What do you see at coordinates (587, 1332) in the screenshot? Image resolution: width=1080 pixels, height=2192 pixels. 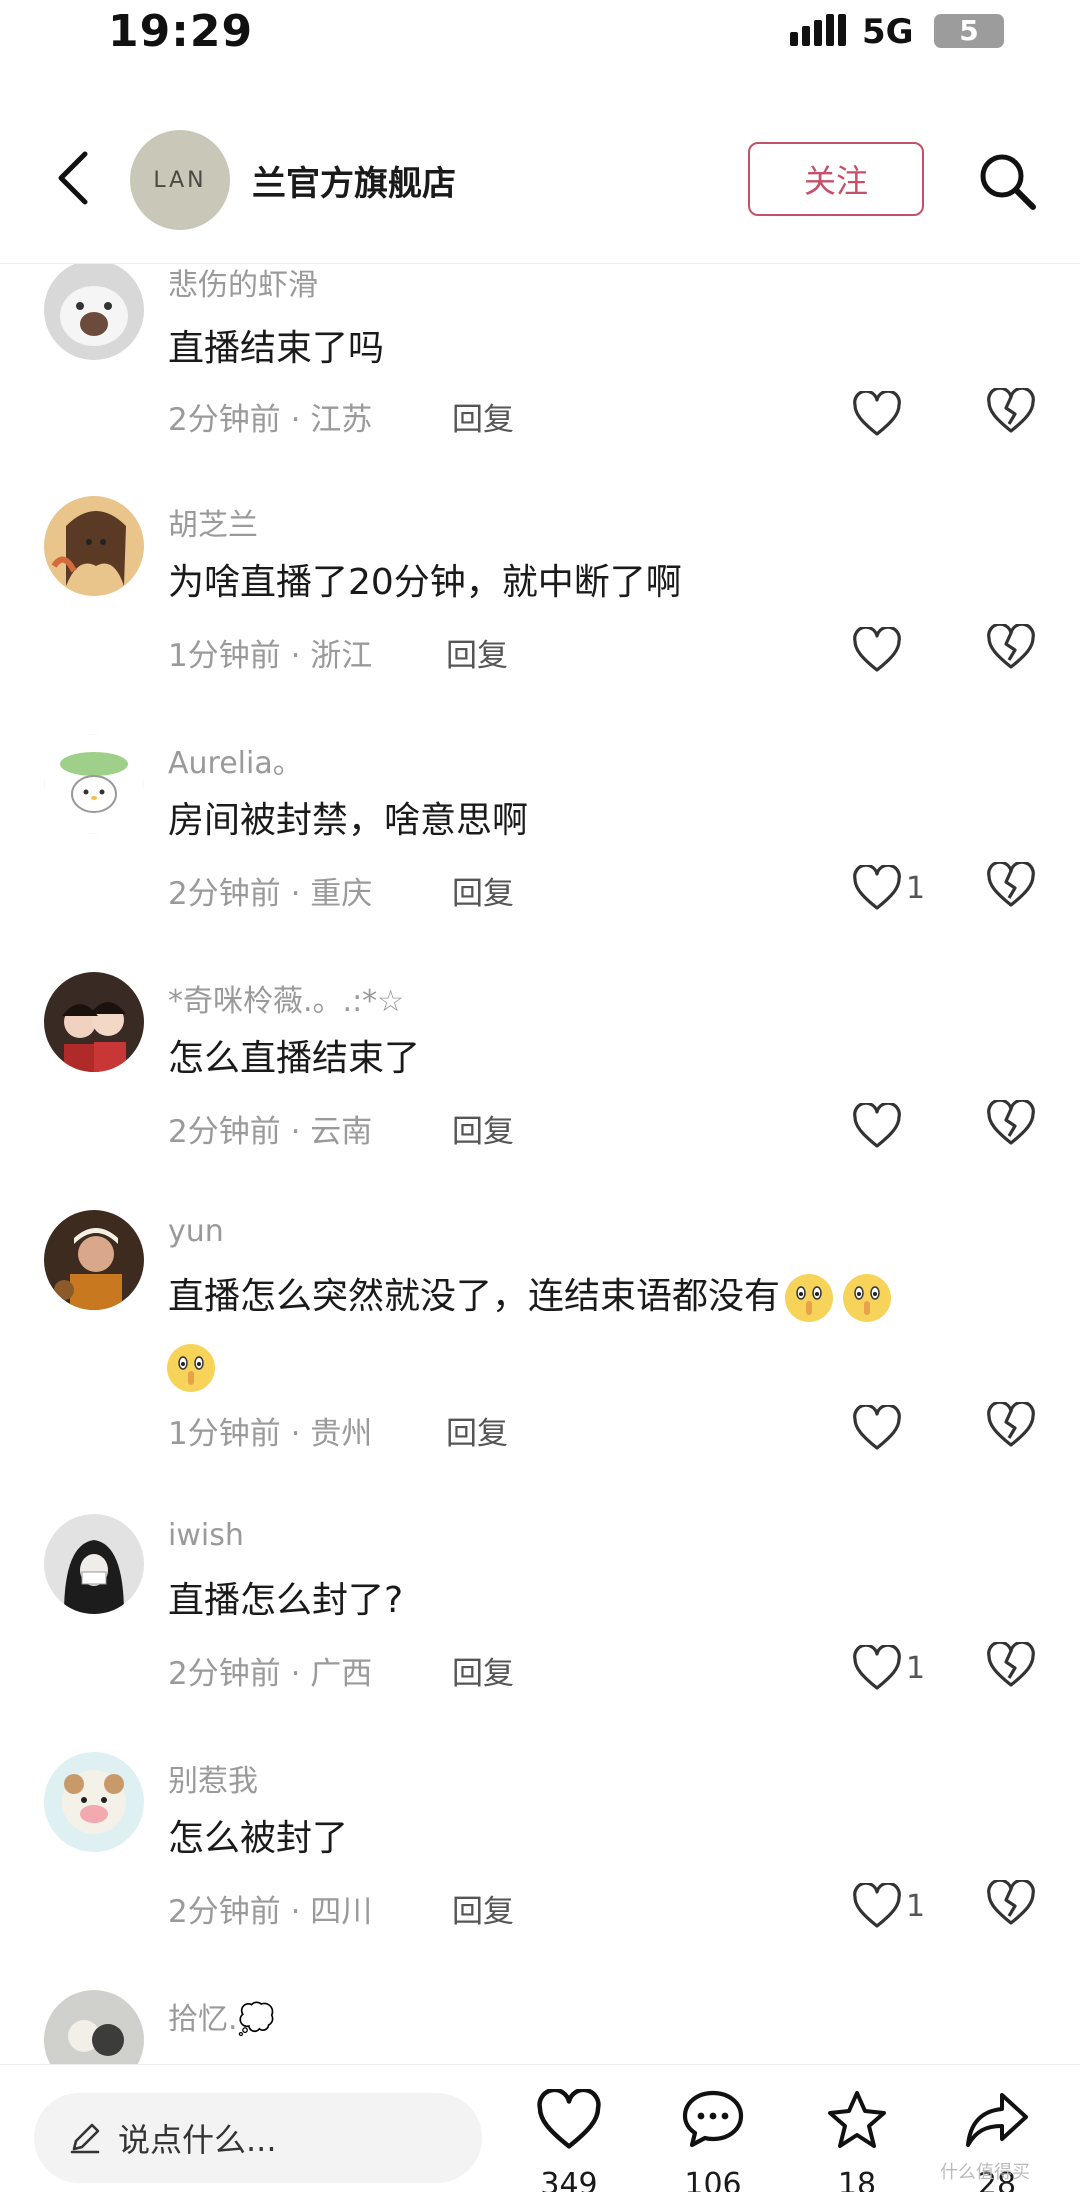 I see `comment-text: 直播怎么突然就没了，连结束语都没有` at bounding box center [587, 1332].